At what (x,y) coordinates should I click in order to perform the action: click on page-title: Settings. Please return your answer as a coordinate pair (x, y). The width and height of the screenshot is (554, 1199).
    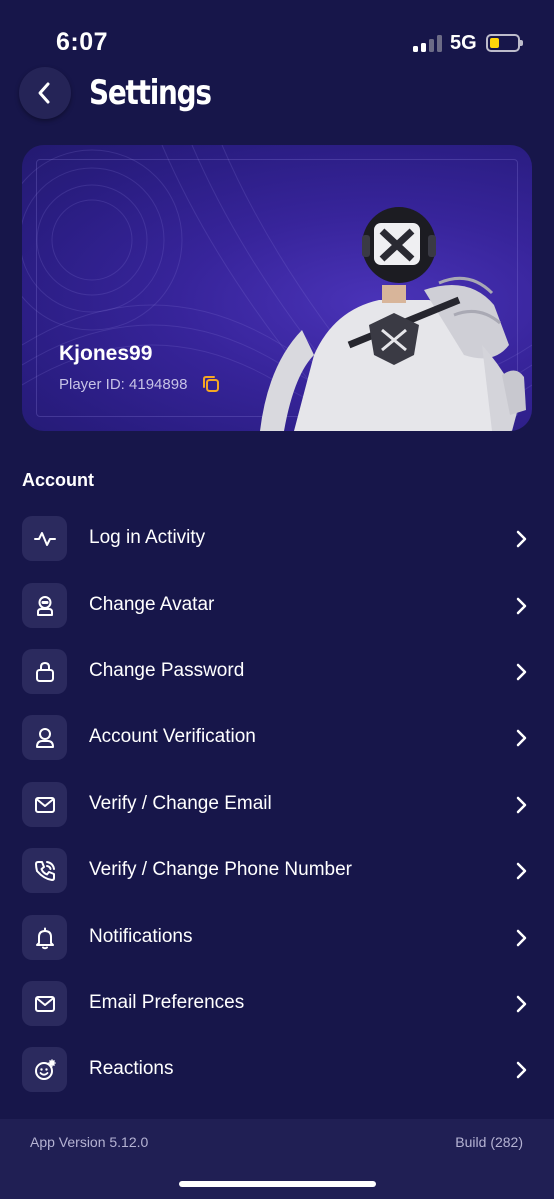
    Looking at the image, I should click on (150, 93).